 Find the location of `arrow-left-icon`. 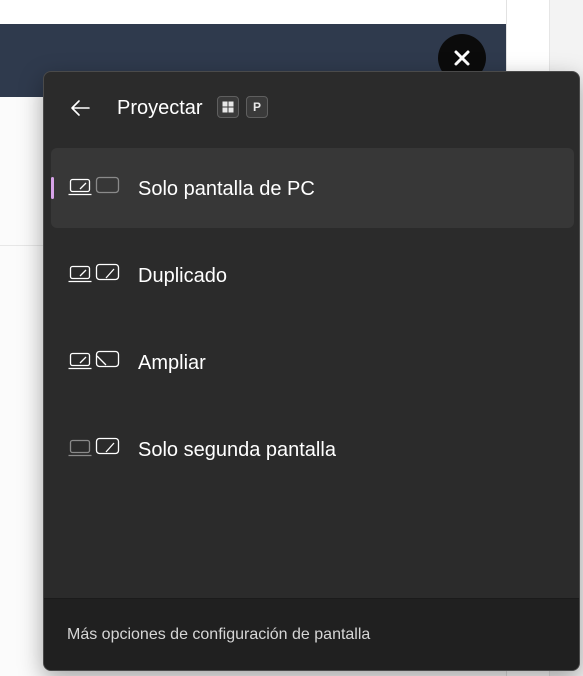

arrow-left-icon is located at coordinates (80, 108).